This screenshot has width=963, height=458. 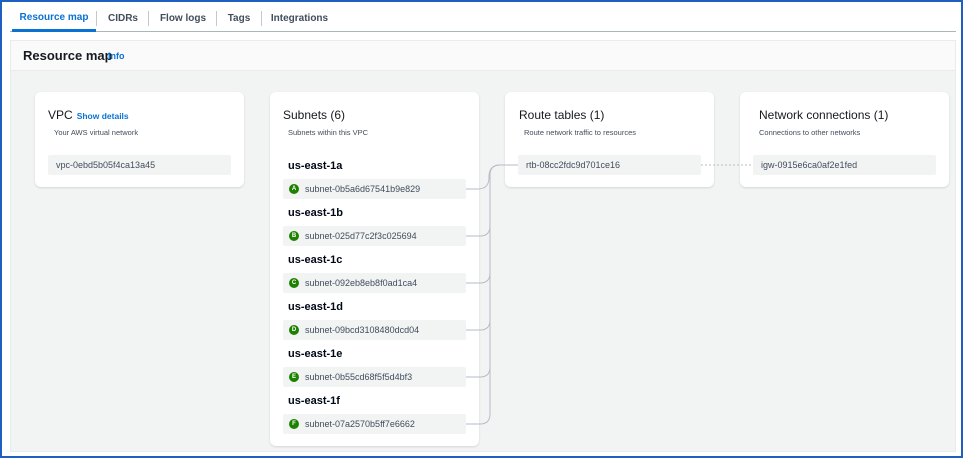 What do you see at coordinates (294, 424) in the screenshot?
I see `subnet-badge: F` at bounding box center [294, 424].